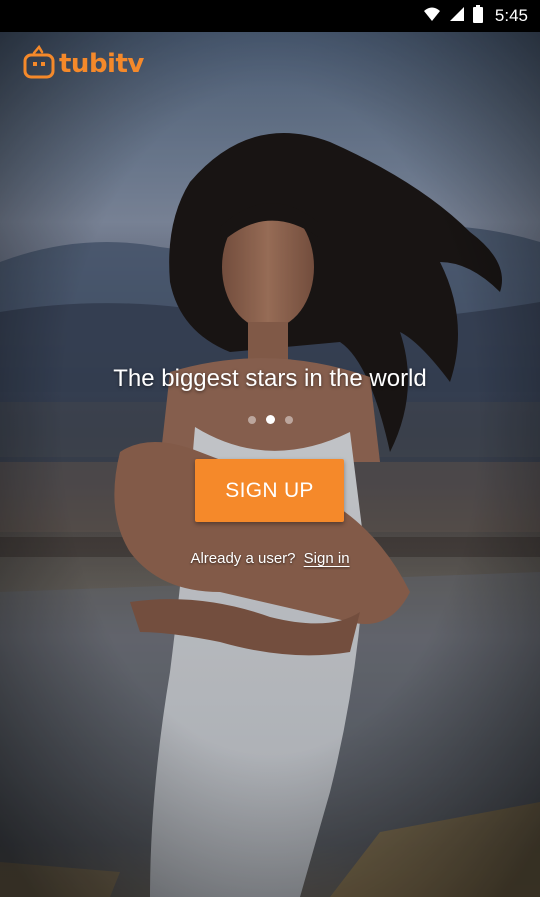 The width and height of the screenshot is (540, 897). Describe the element at coordinates (457, 16) in the screenshot. I see `signal-icon` at that location.